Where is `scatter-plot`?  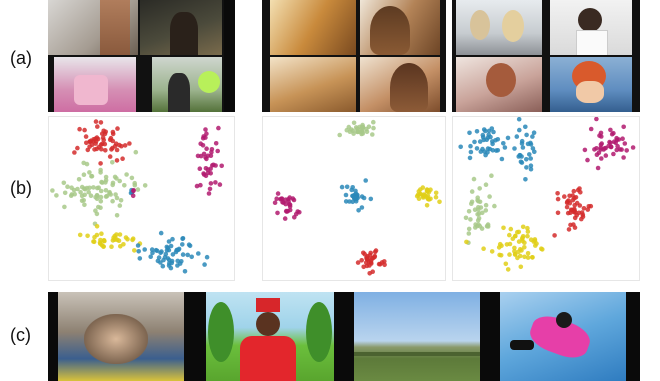 scatter-plot is located at coordinates (357, 197).